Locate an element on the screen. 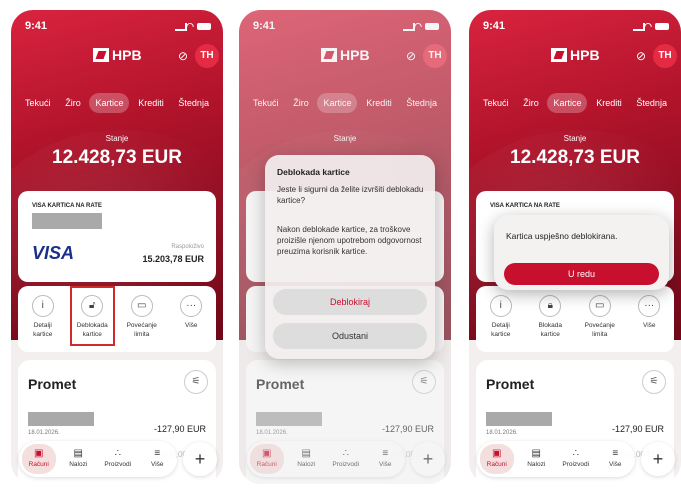 This screenshot has width=681, height=488. cancel-button: Odustani is located at coordinates (350, 336).